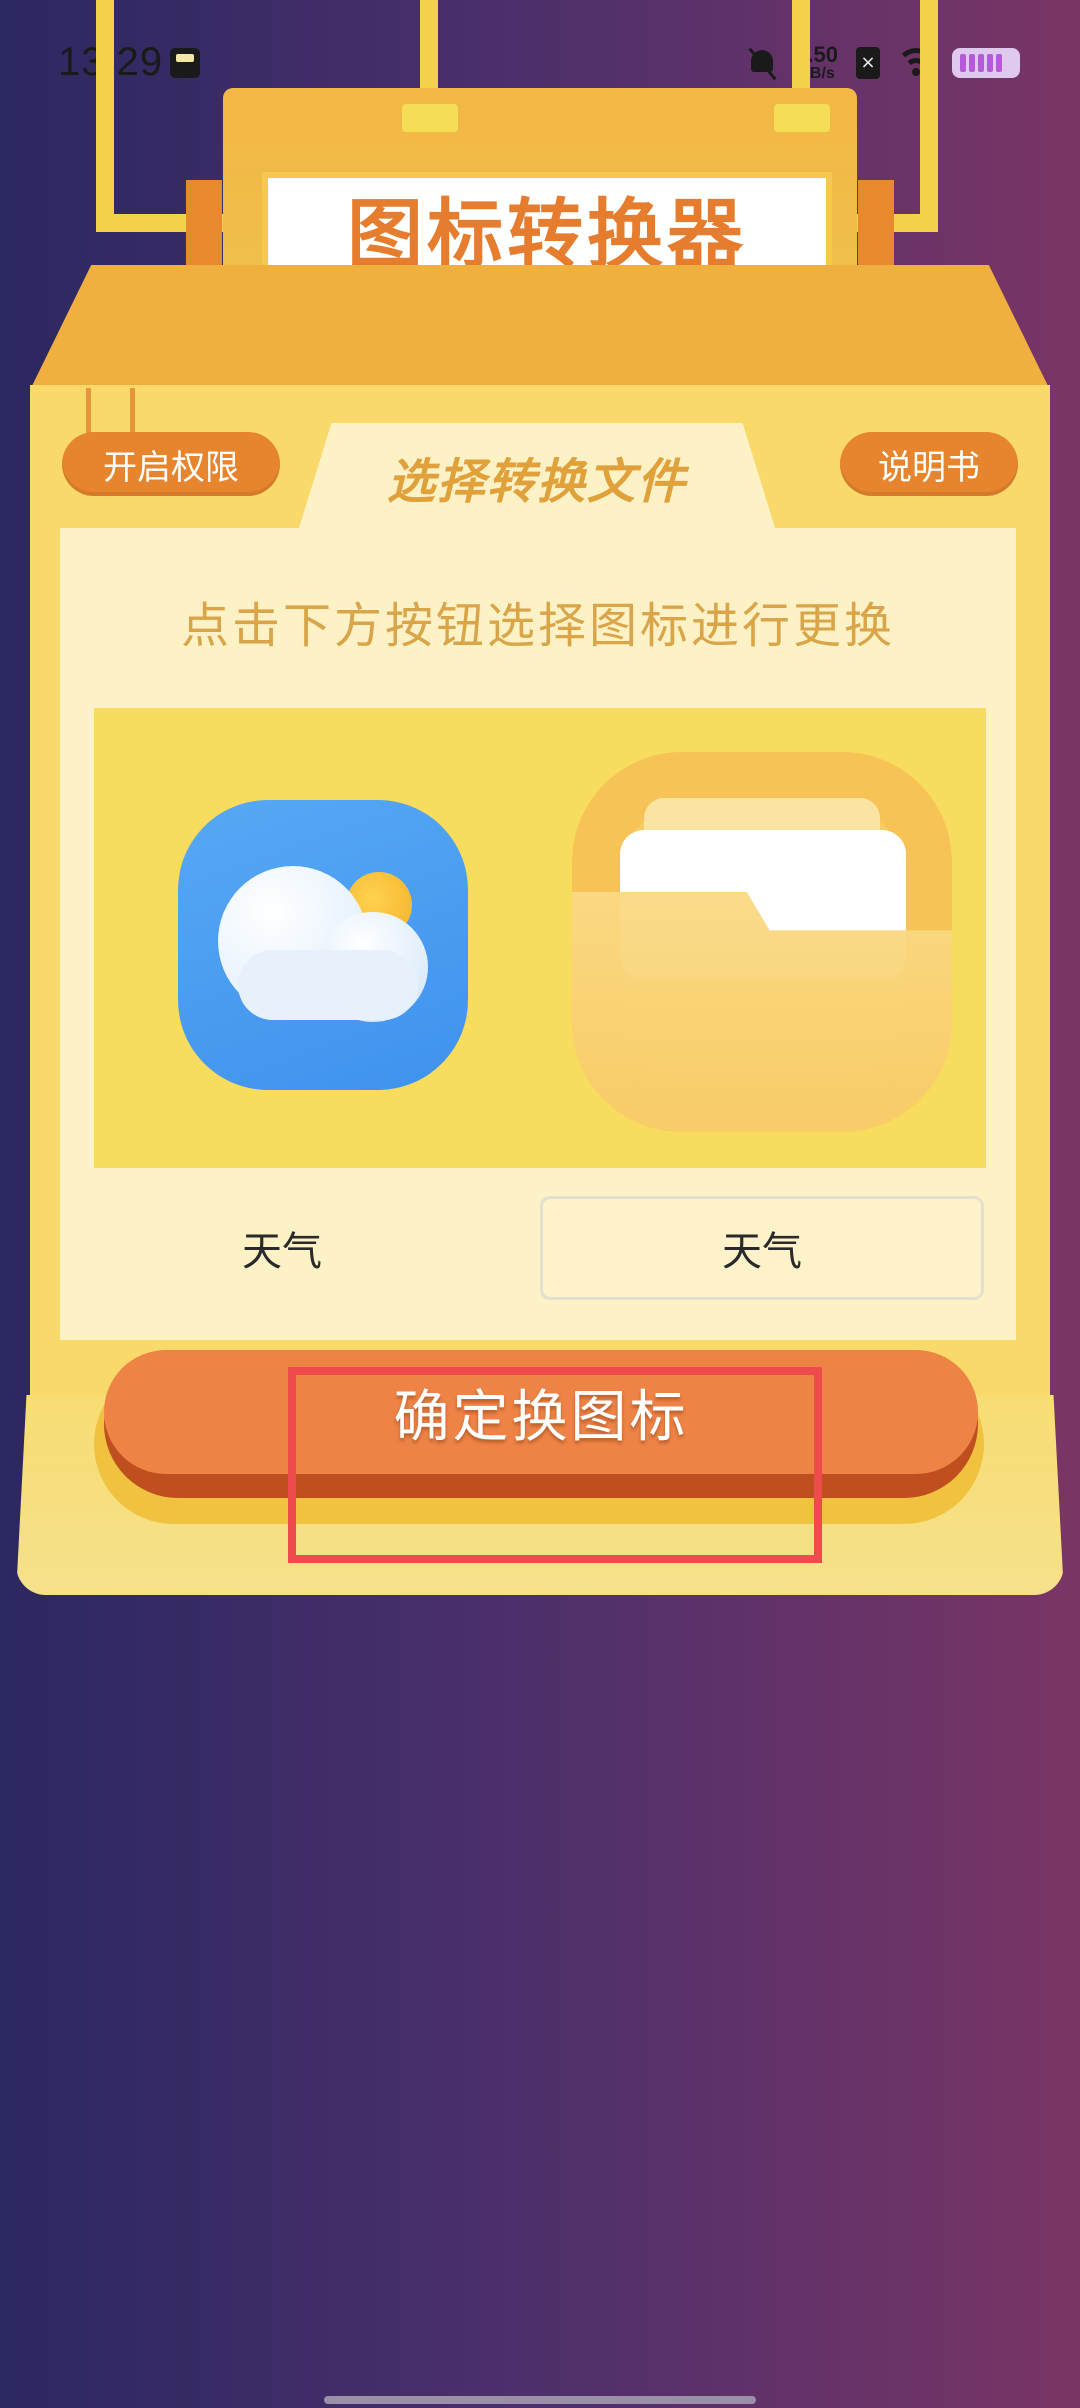 This screenshot has height=2408, width=1080. What do you see at coordinates (876, 228) in the screenshot?
I see `side-block-right` at bounding box center [876, 228].